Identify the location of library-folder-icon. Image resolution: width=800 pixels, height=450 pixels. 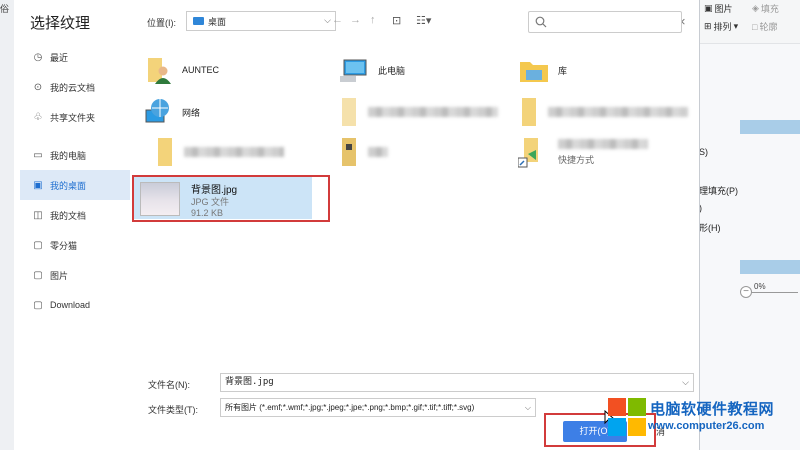
(534, 72).